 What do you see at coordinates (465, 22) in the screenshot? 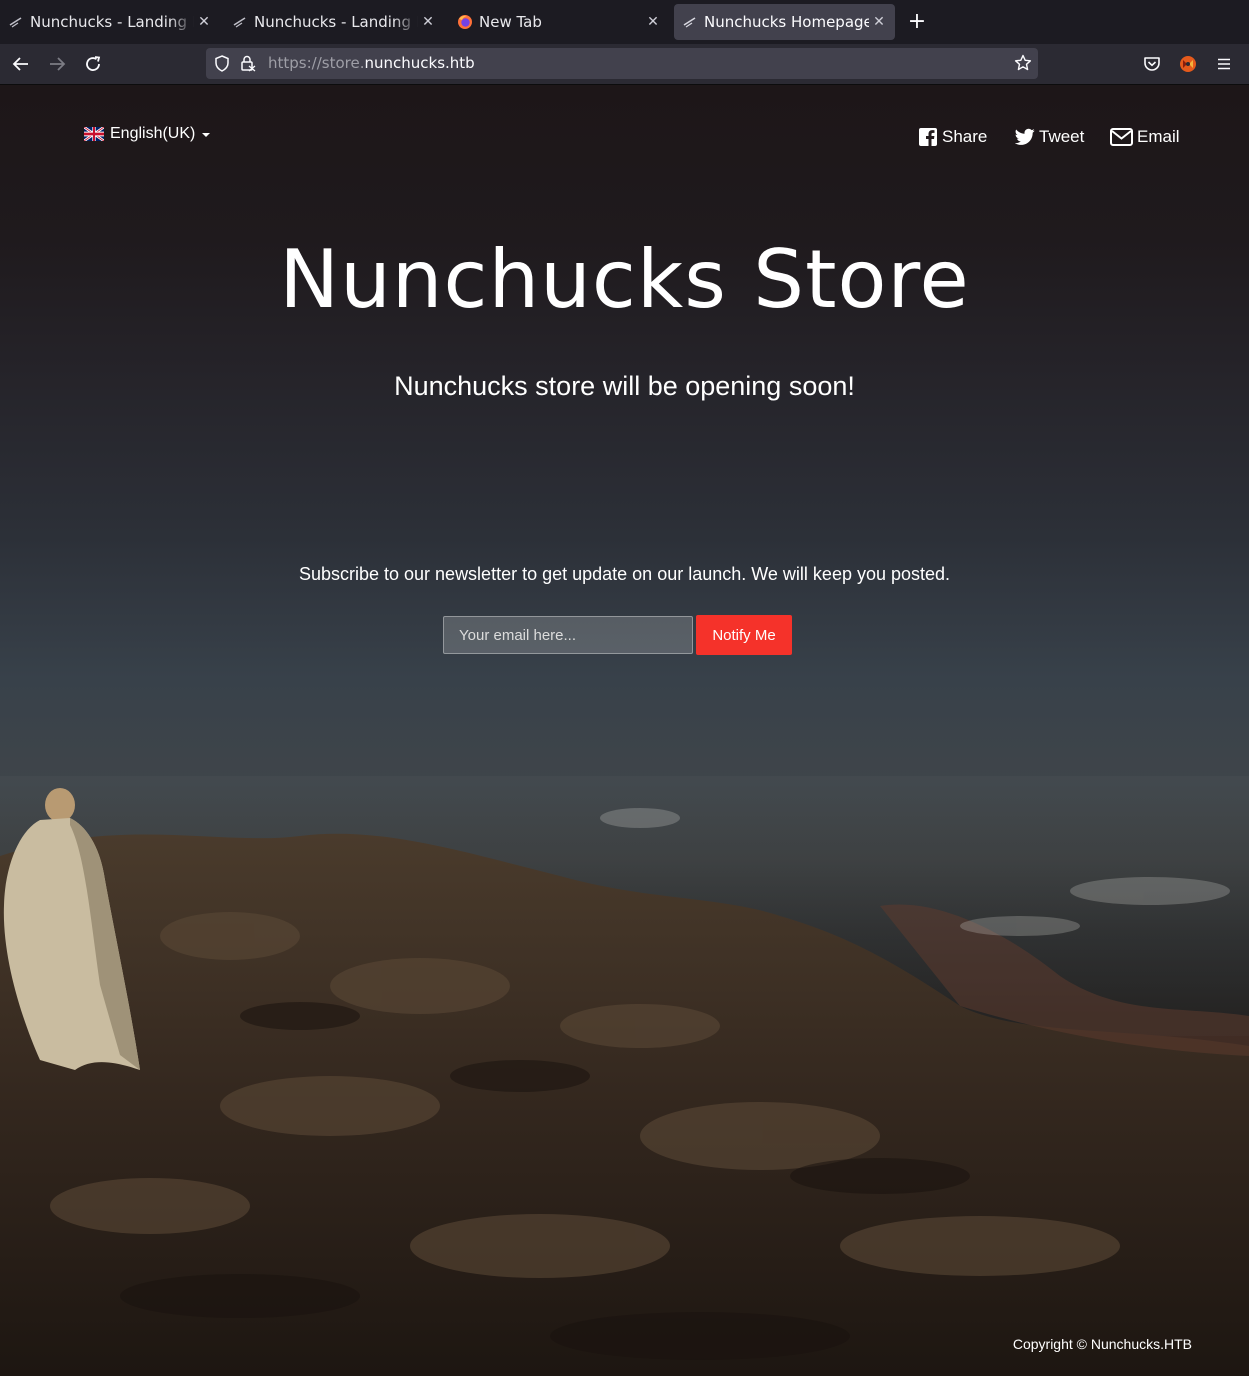
I see `firefox-icon` at bounding box center [465, 22].